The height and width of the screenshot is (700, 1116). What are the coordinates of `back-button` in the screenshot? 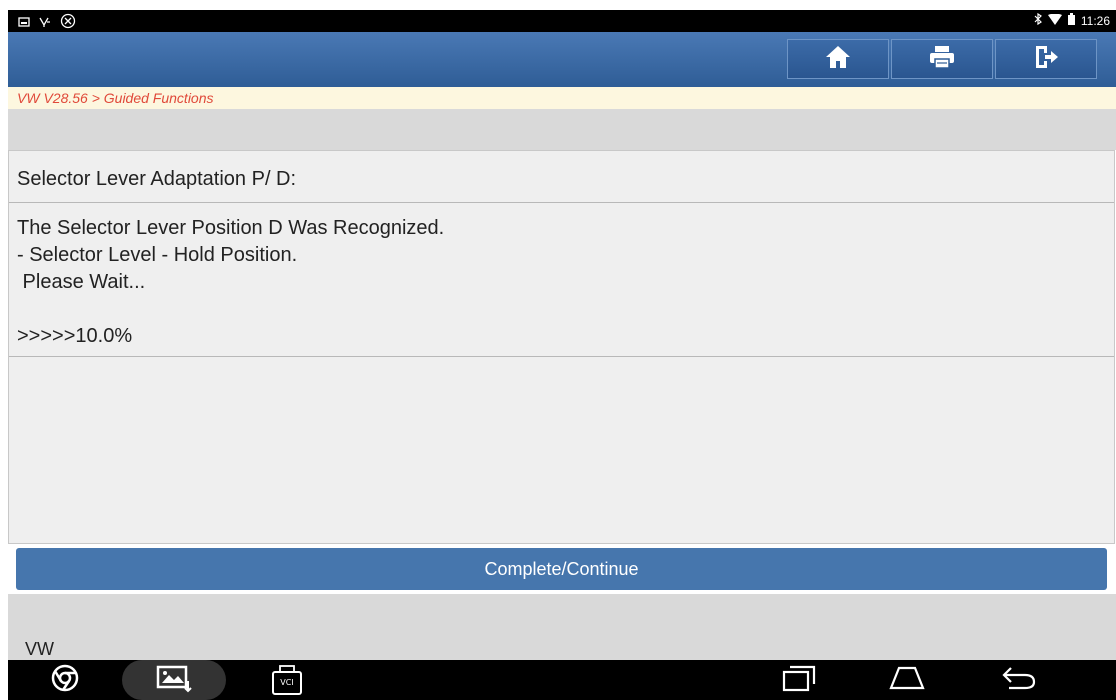 It's located at (1019, 680).